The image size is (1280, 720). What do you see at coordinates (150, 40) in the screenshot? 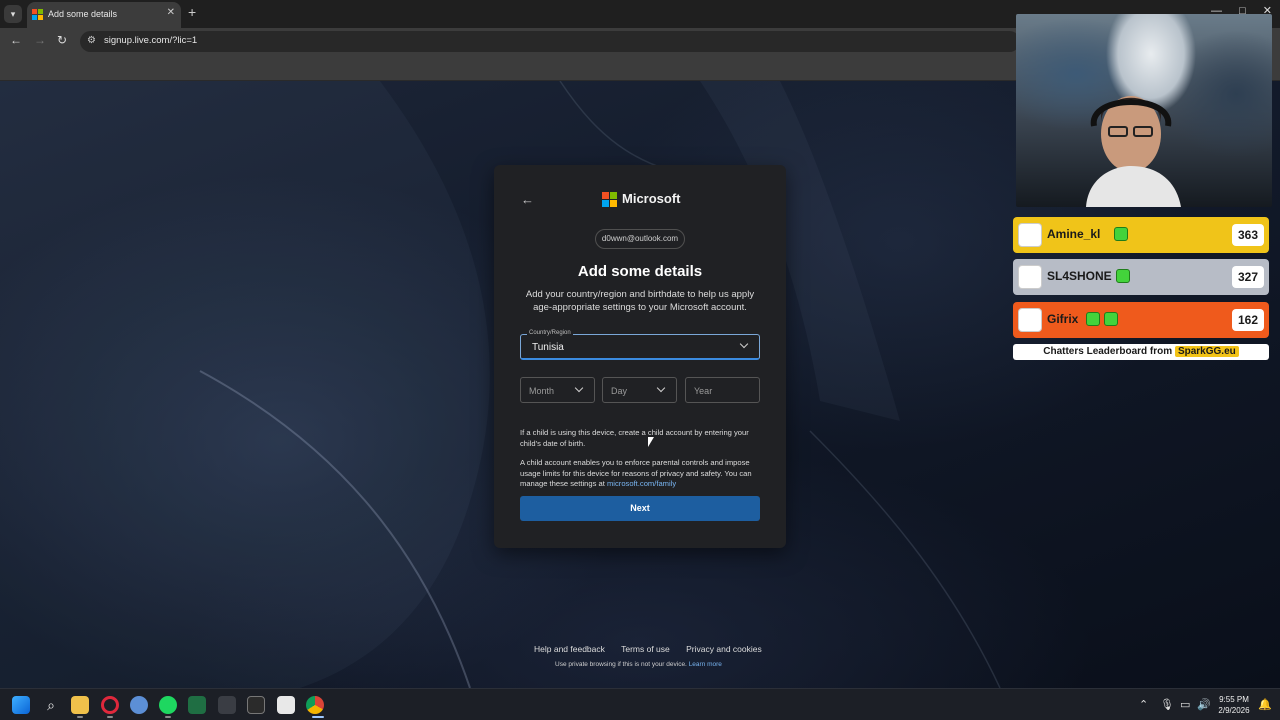
I see `url-text: signup.live.com/?lic=1` at bounding box center [150, 40].